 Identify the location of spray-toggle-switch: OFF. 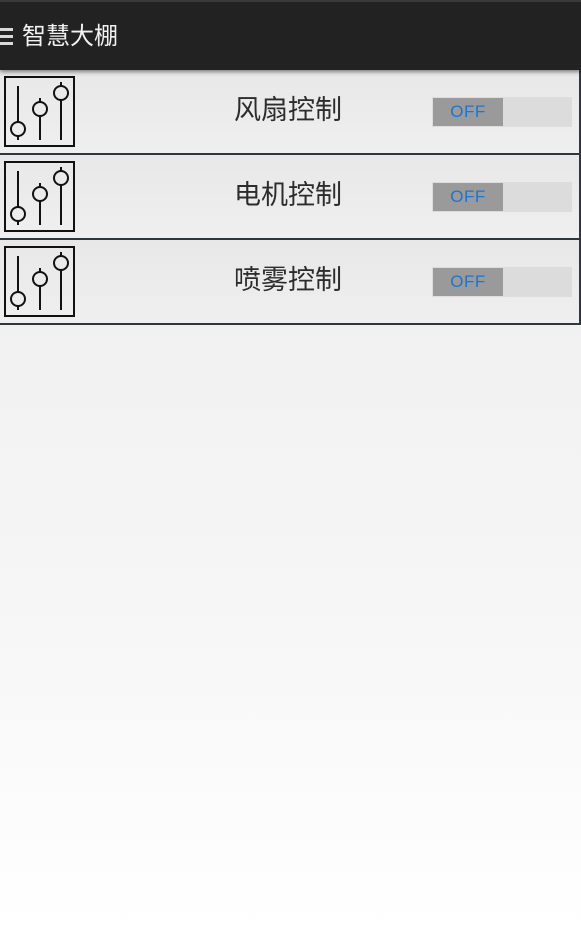
(502, 282).